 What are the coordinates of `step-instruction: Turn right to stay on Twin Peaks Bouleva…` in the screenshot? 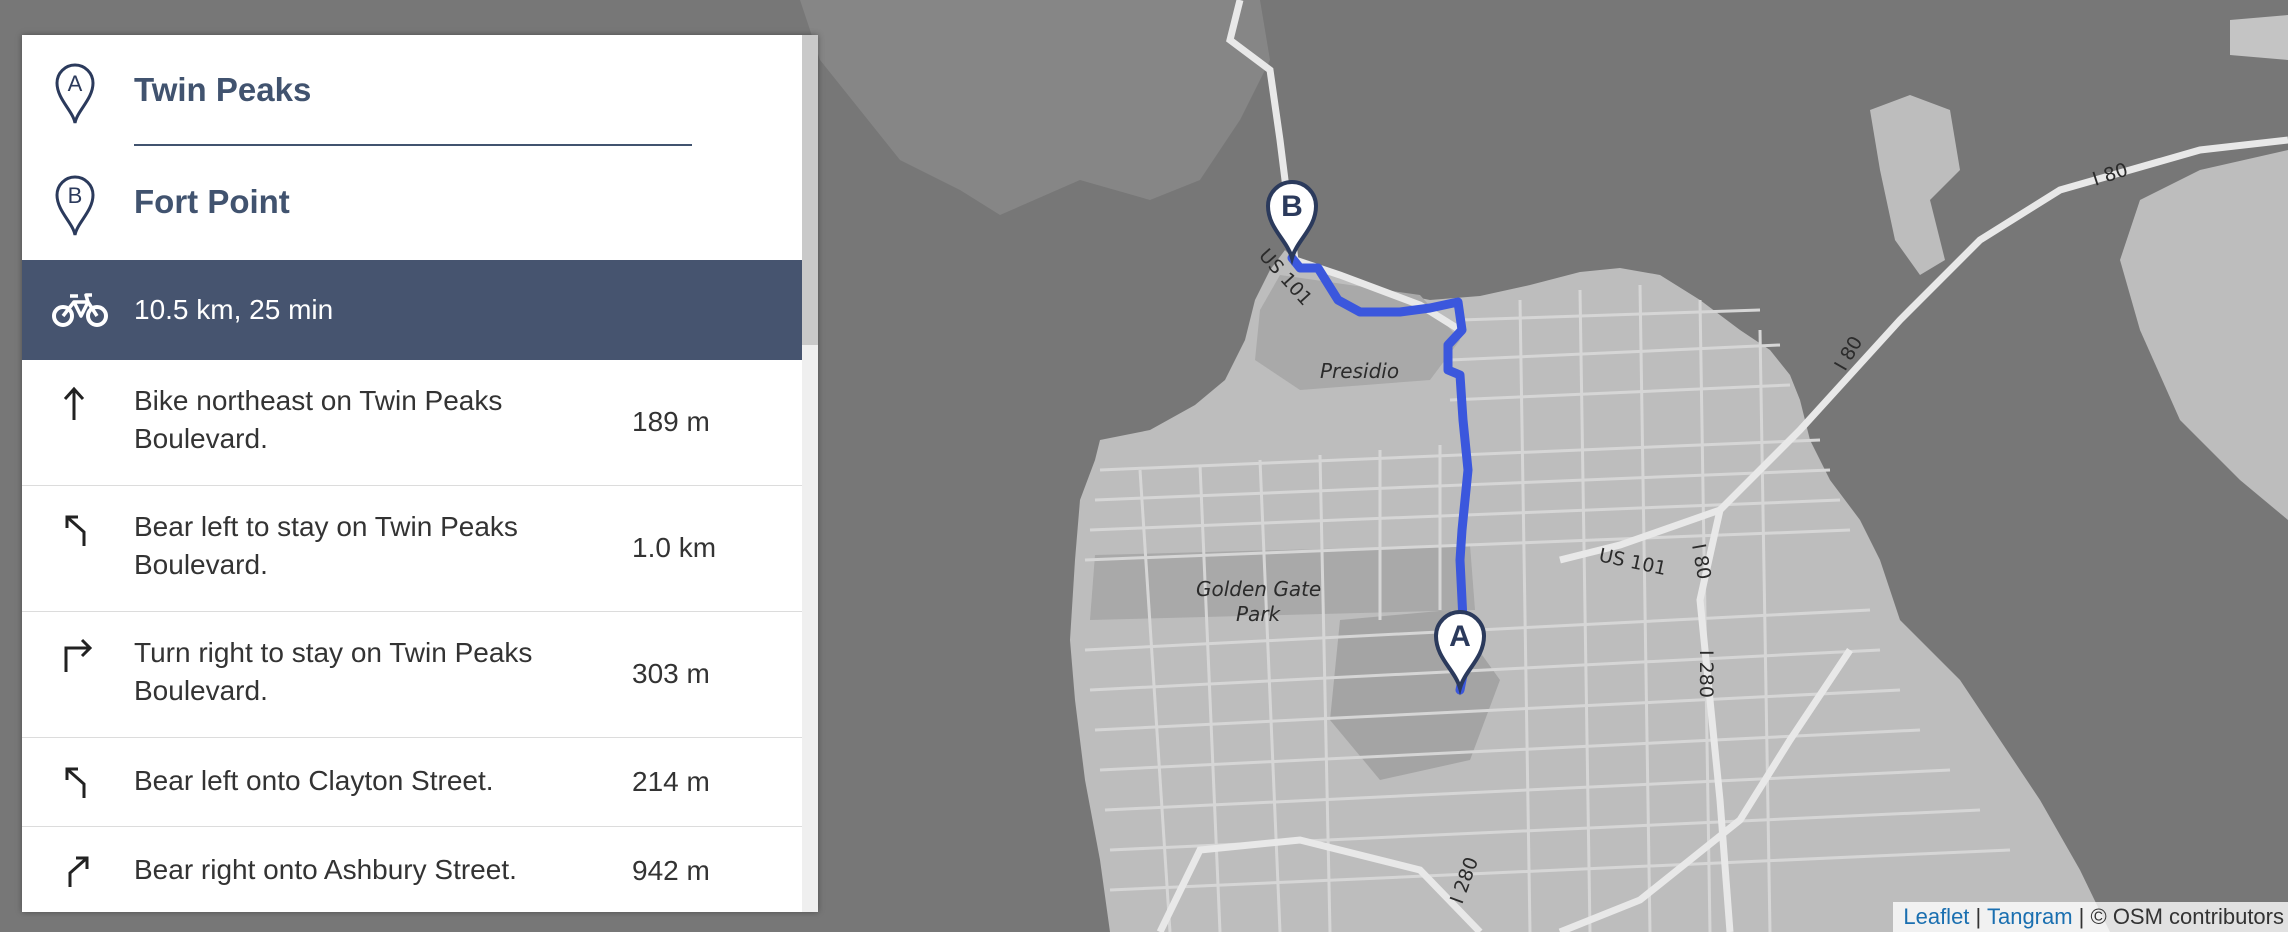 It's located at (333, 671).